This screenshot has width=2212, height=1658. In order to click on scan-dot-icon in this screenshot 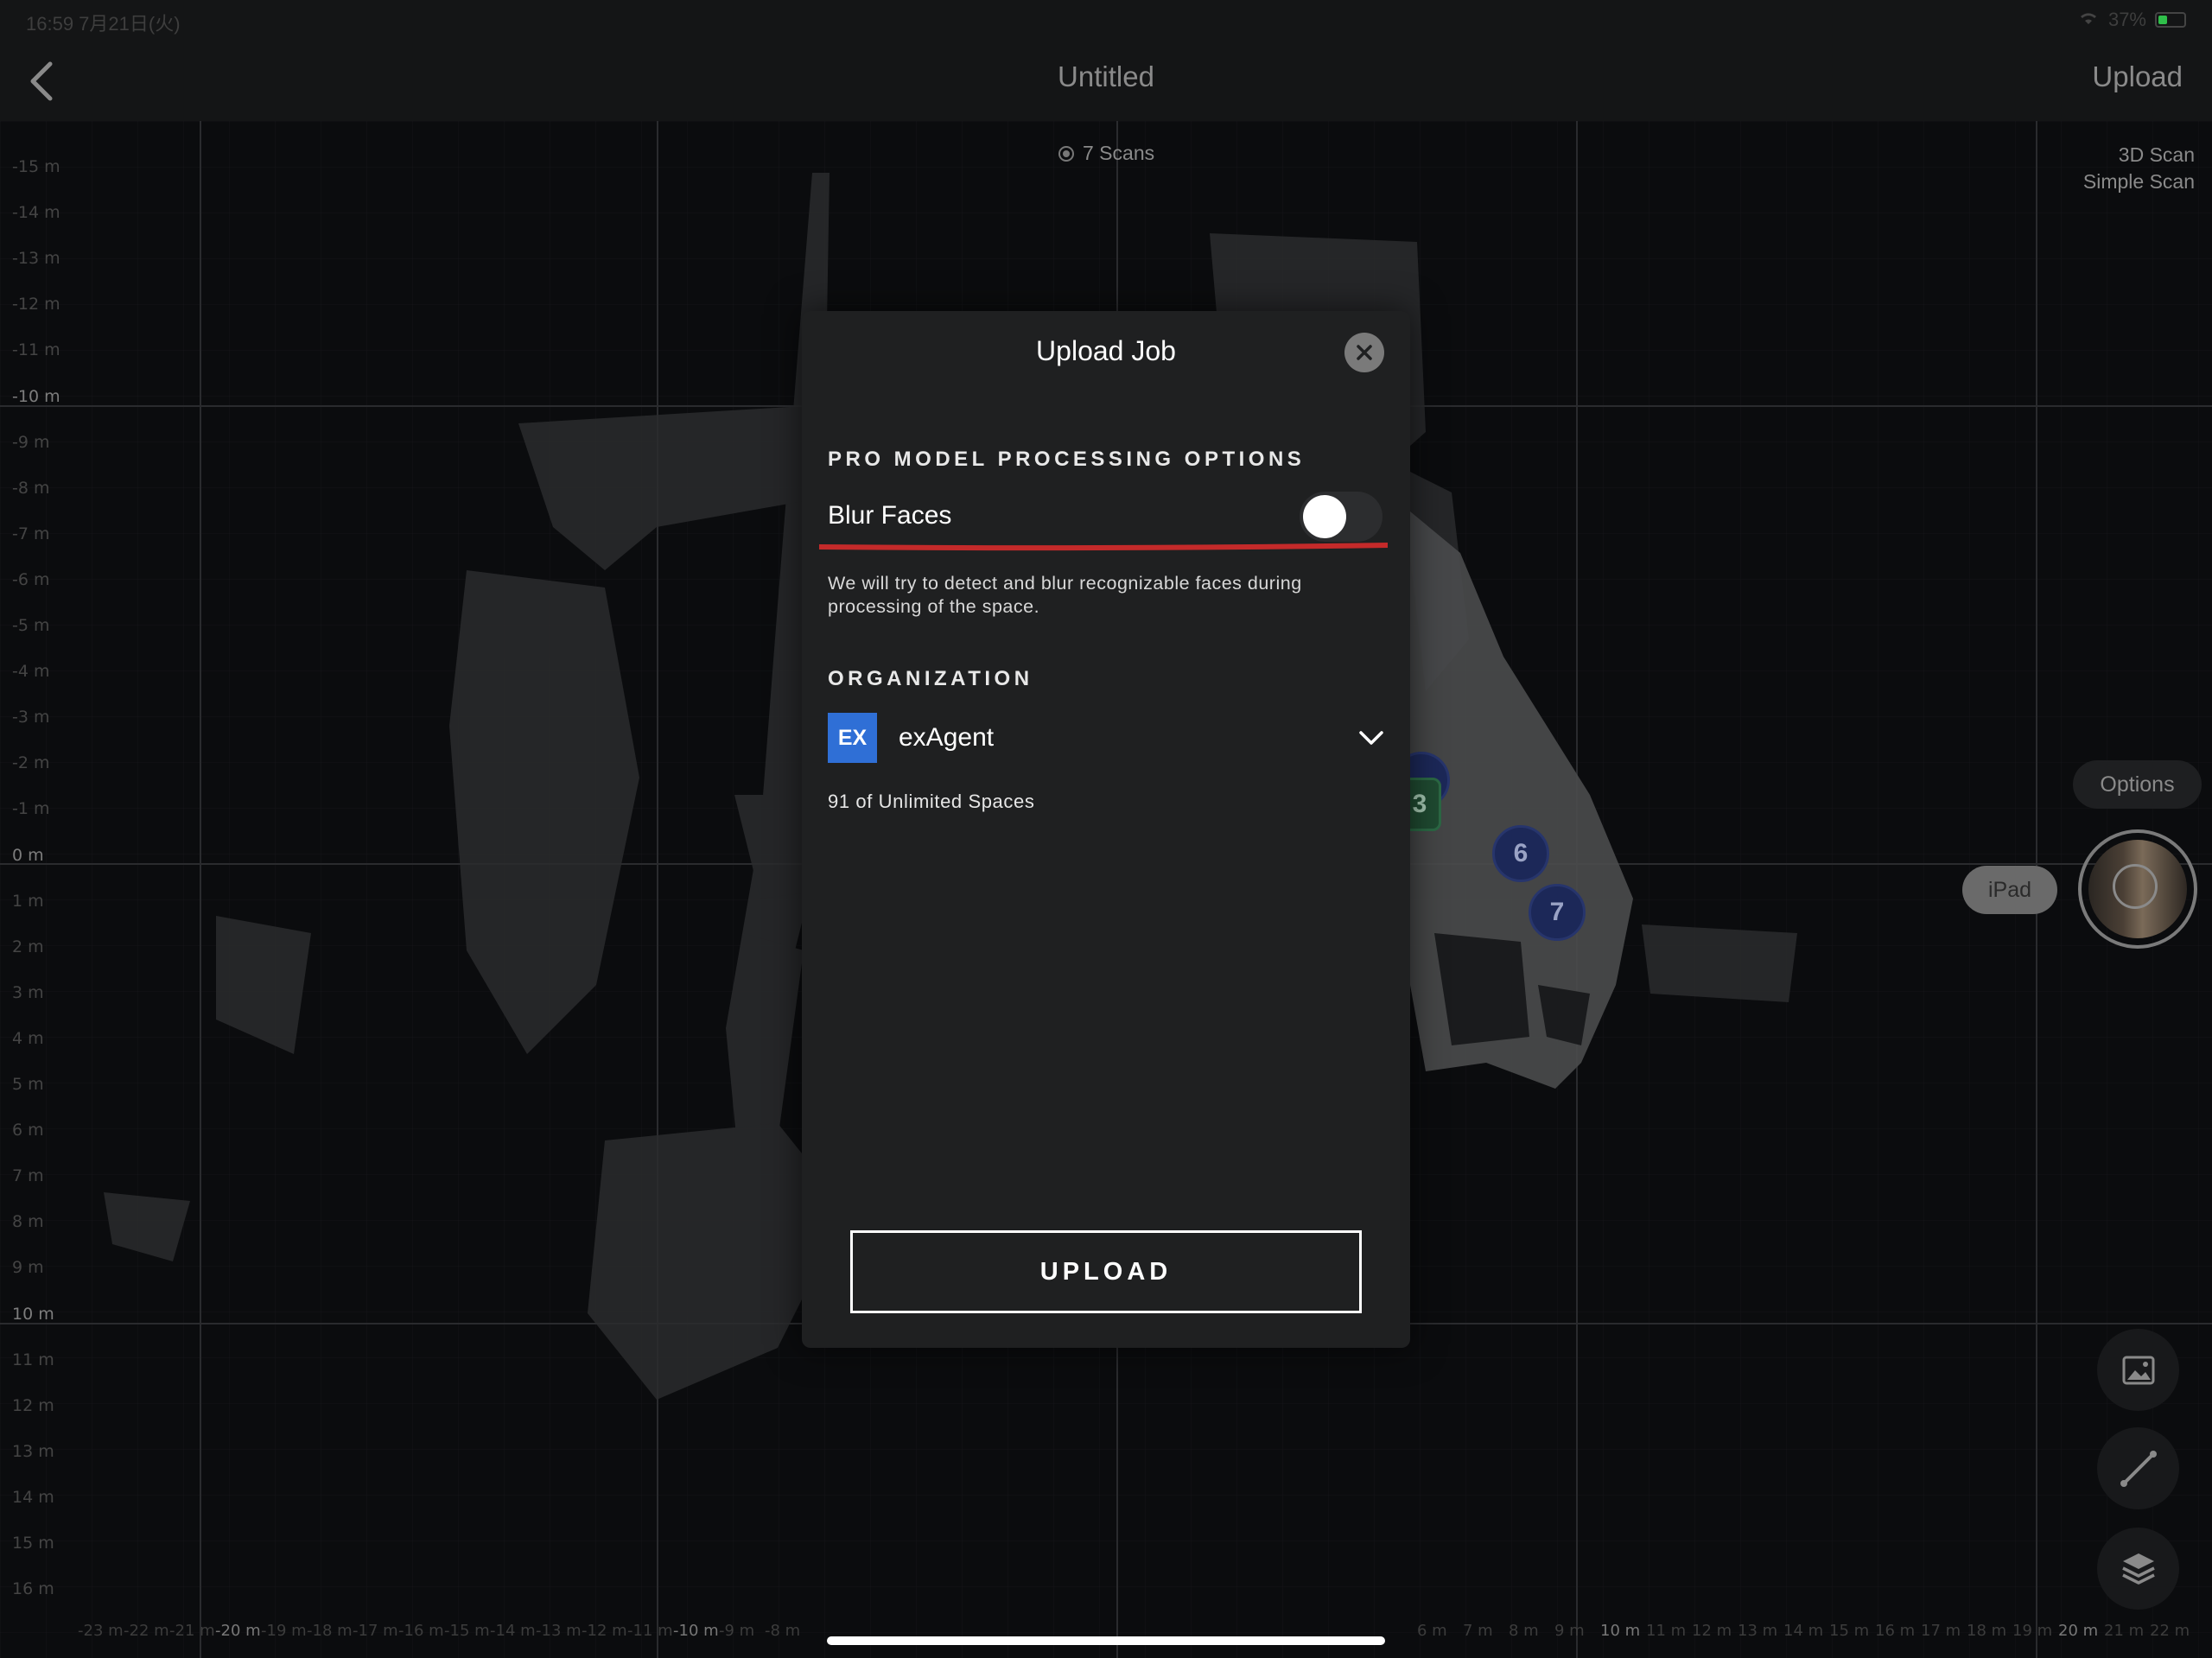, I will do `click(1066, 153)`.